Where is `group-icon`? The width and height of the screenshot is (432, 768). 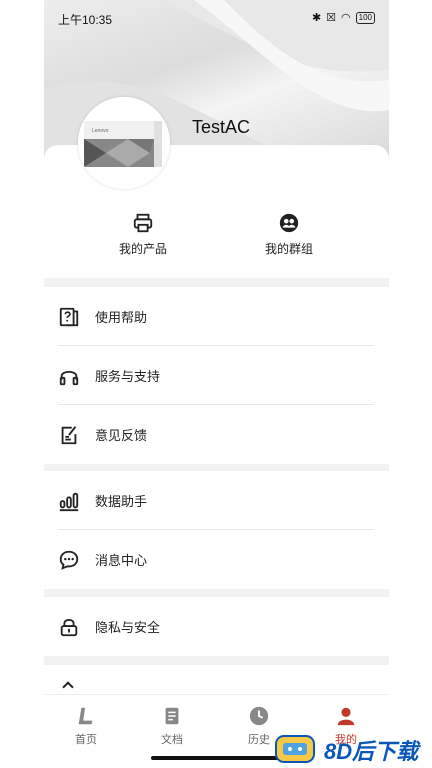
group-icon is located at coordinates (289, 223).